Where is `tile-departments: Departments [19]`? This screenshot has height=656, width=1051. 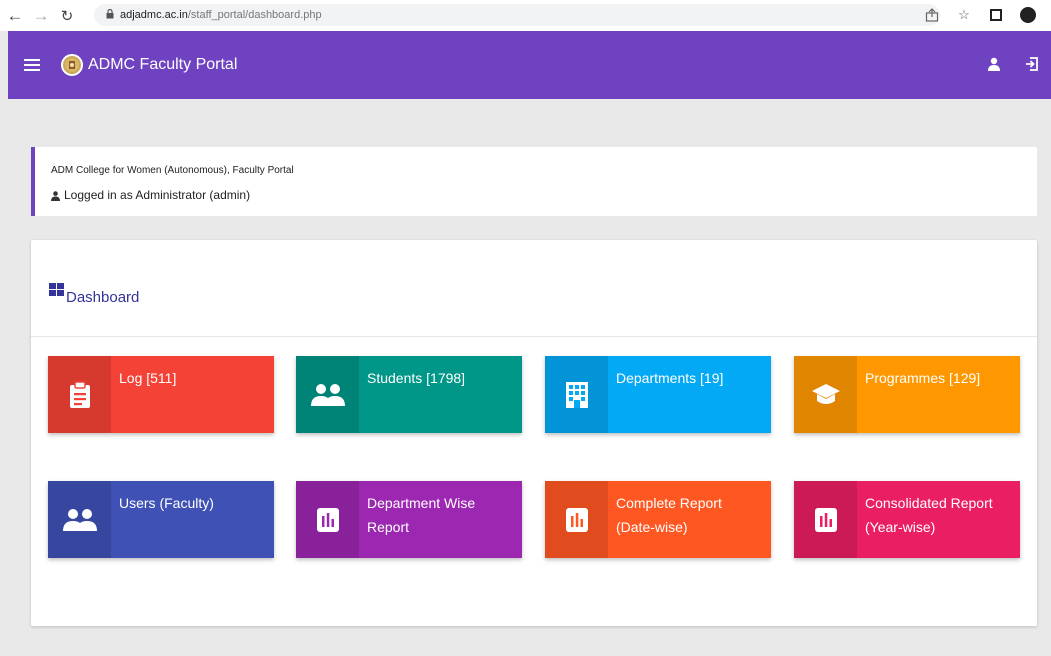
tile-departments: Departments [19] is located at coordinates (658, 394).